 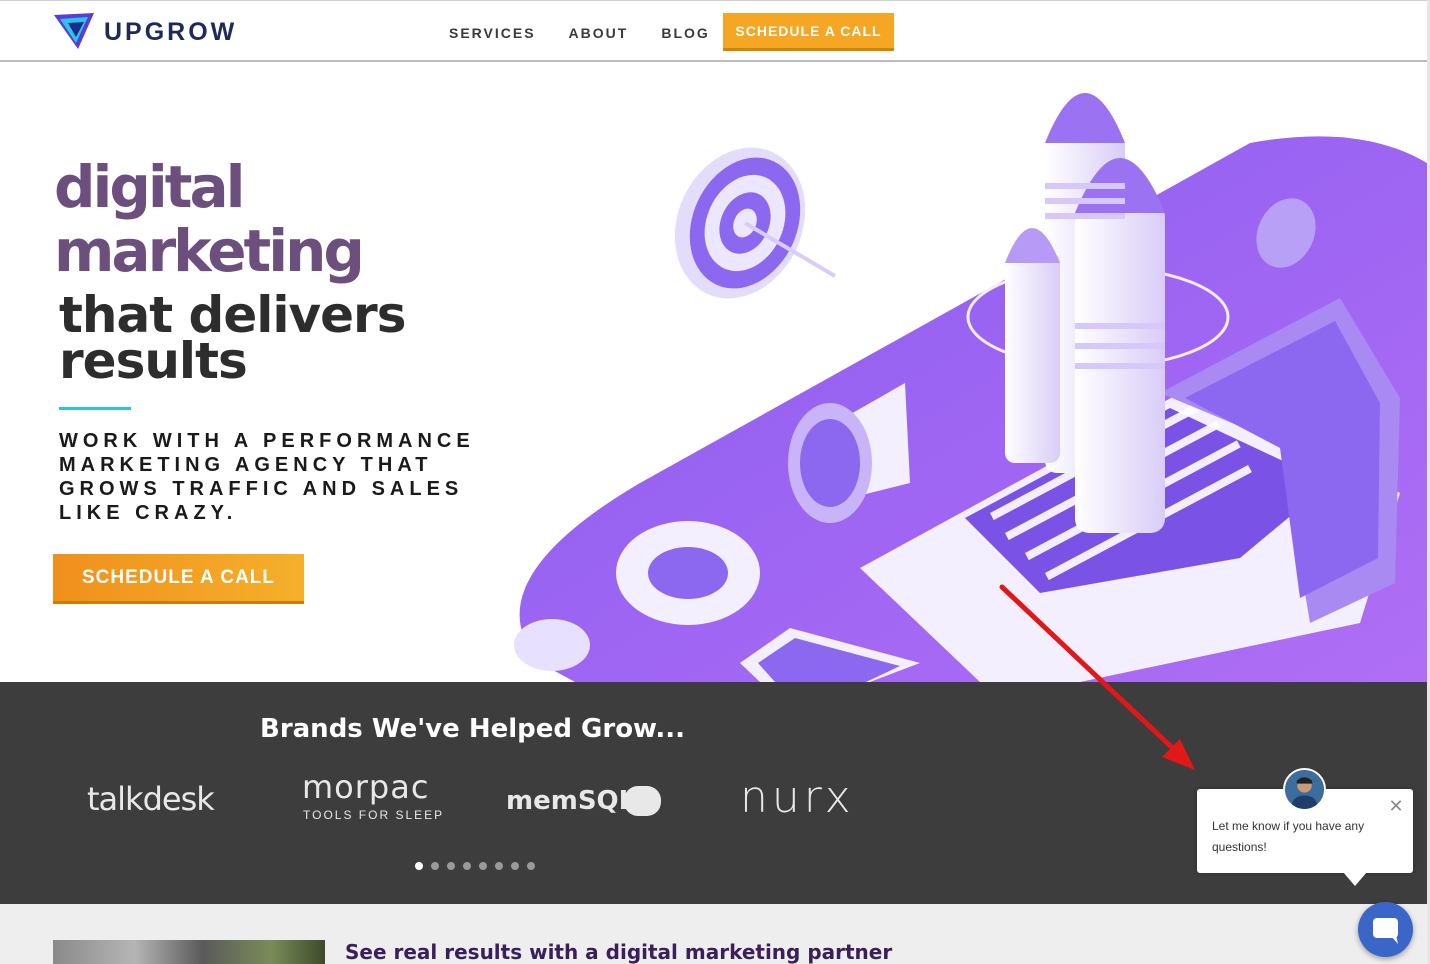 What do you see at coordinates (642, 801) in the screenshot?
I see `memsql-mark-icon` at bounding box center [642, 801].